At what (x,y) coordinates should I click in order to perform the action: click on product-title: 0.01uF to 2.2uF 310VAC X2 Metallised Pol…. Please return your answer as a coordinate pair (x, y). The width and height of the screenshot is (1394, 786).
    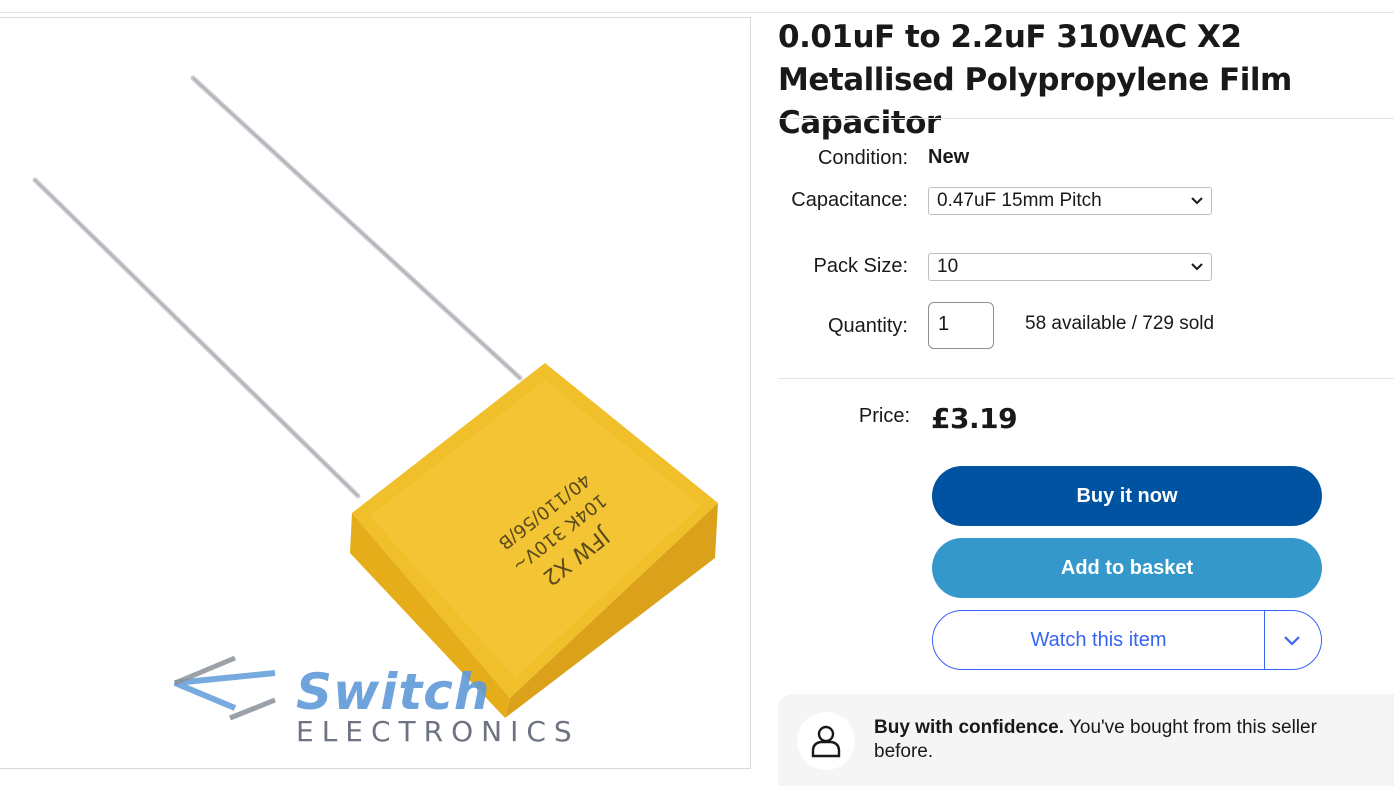
    Looking at the image, I should click on (1035, 80).